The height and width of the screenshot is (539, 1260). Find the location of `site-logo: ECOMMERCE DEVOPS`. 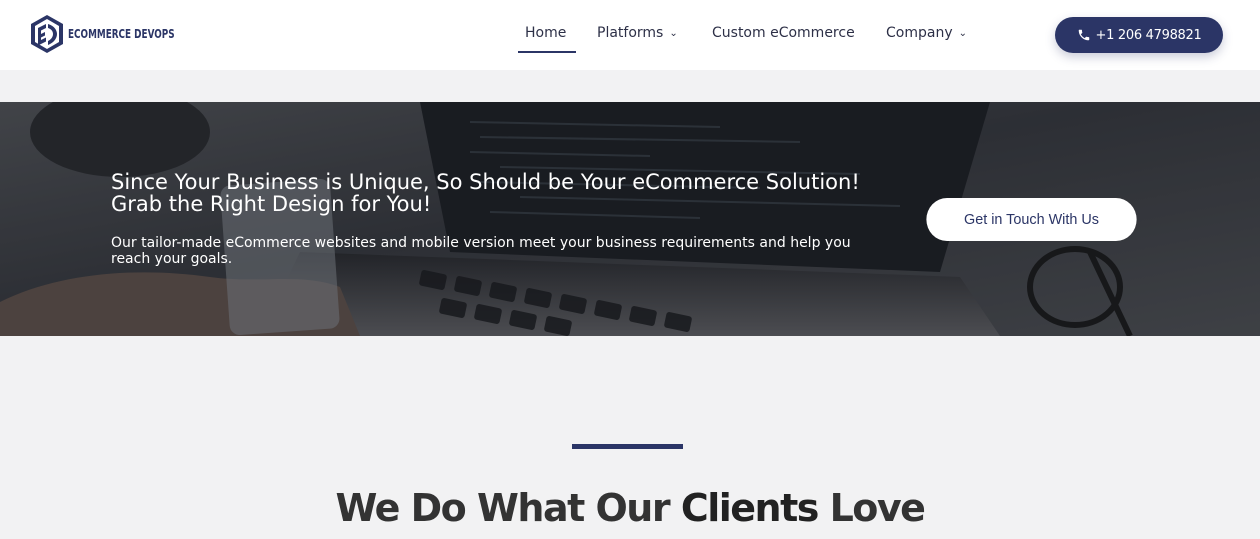

site-logo: ECOMMERCE DEVOPS is located at coordinates (113, 34).